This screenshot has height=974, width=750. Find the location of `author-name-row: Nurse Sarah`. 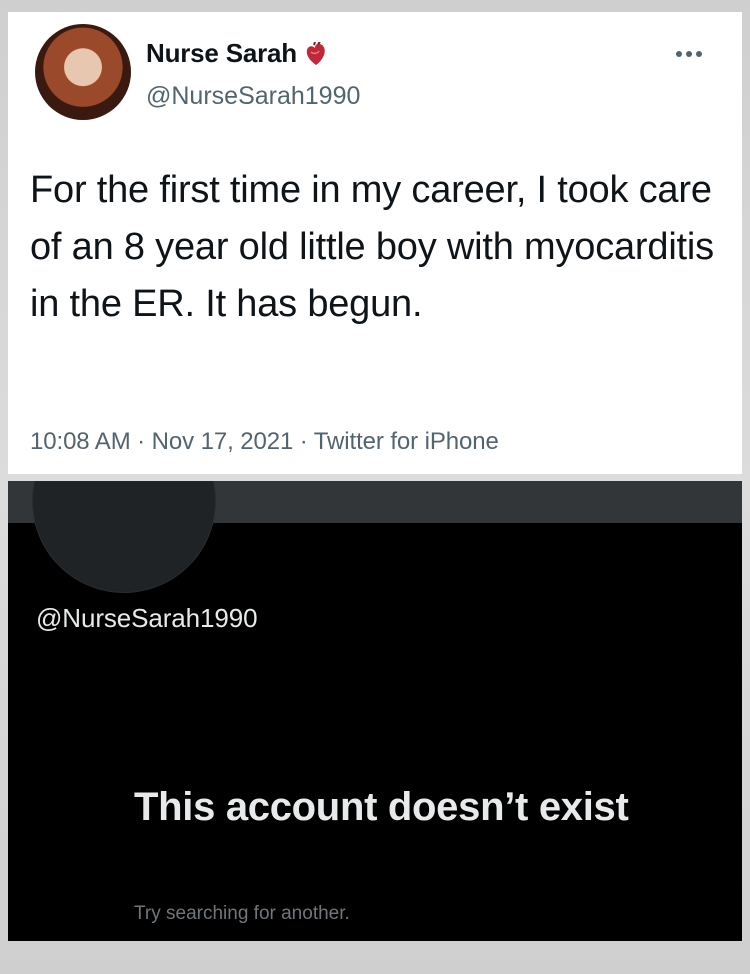

author-name-row: Nurse Sarah is located at coordinates (236, 53).